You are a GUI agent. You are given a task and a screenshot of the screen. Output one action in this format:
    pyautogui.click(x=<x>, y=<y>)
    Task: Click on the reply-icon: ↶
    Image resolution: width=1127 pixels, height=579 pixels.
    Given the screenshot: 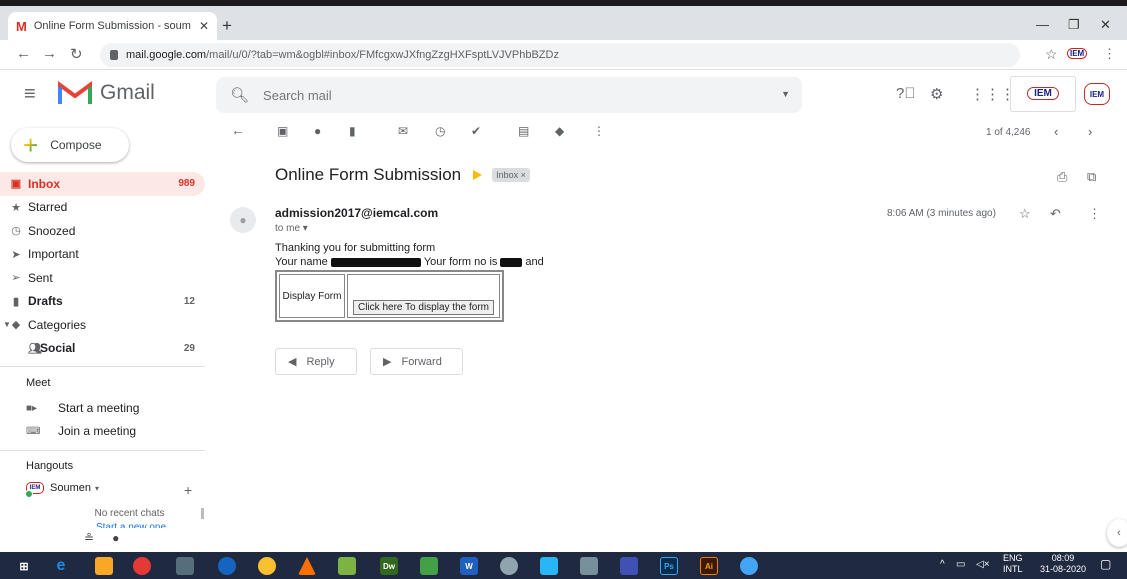 What is the action you would take?
    pyautogui.click(x=1055, y=214)
    